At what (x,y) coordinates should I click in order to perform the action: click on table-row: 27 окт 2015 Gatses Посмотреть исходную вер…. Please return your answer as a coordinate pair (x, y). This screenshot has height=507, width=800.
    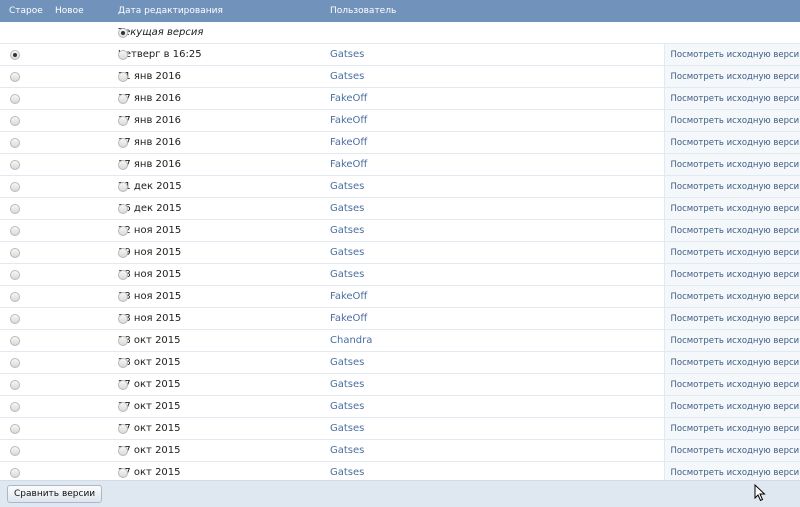
    Looking at the image, I should click on (400, 384).